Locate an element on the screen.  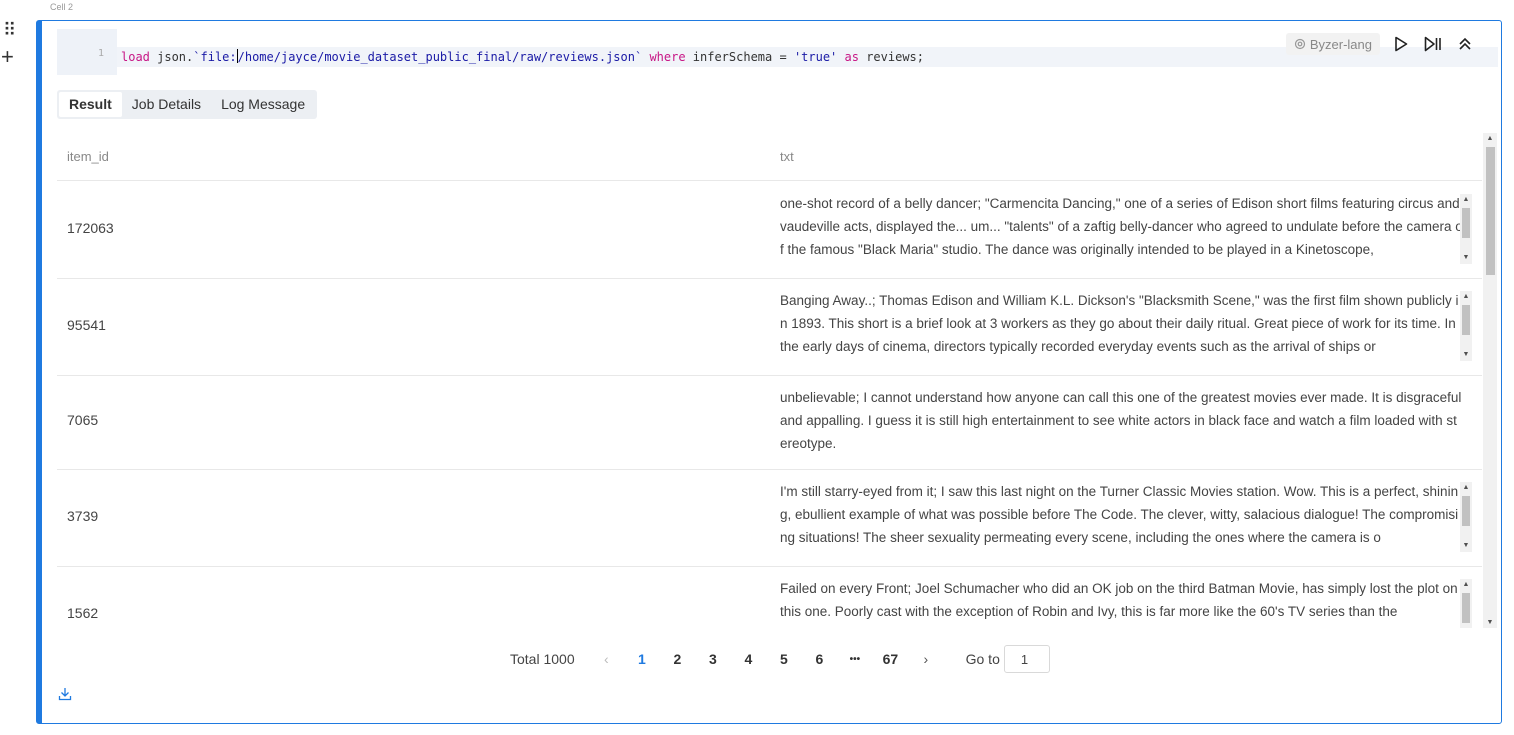
play-icon is located at coordinates (1401, 44).